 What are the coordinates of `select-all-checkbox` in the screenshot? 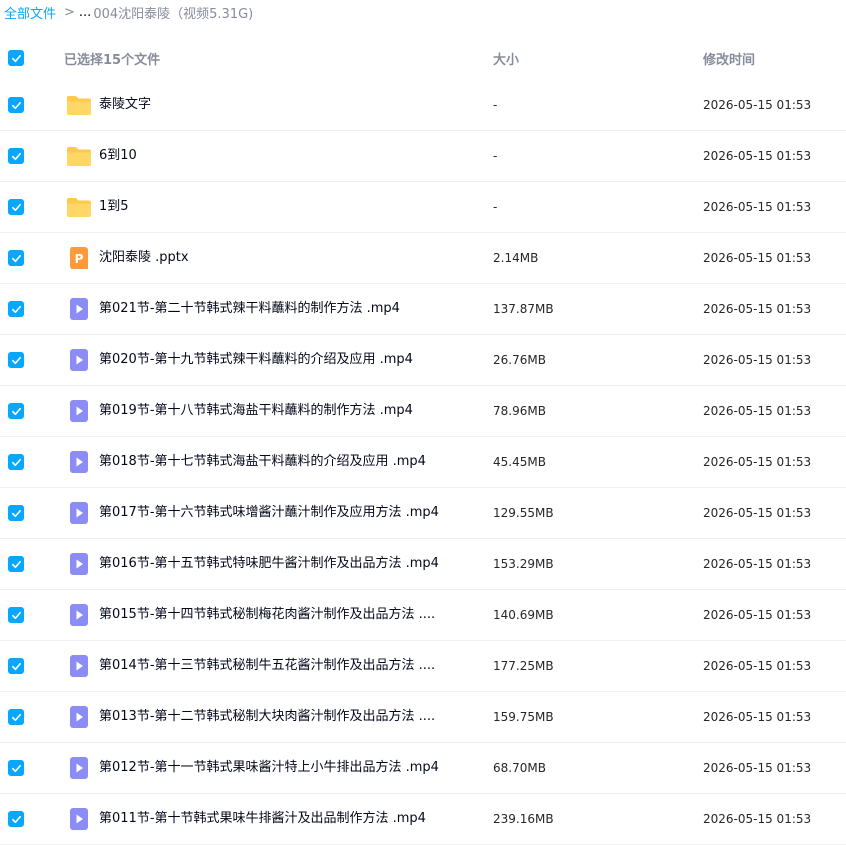 It's located at (16, 58).